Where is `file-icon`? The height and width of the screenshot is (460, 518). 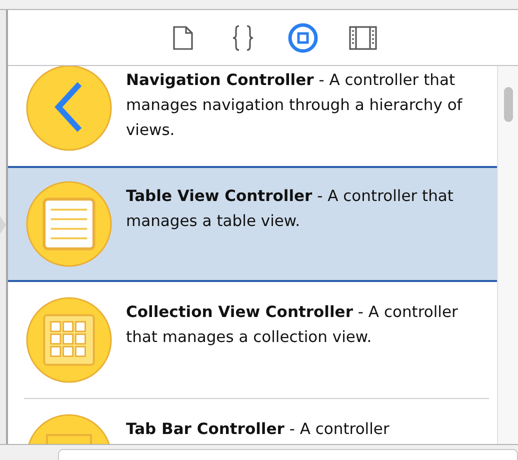 file-icon is located at coordinates (183, 38).